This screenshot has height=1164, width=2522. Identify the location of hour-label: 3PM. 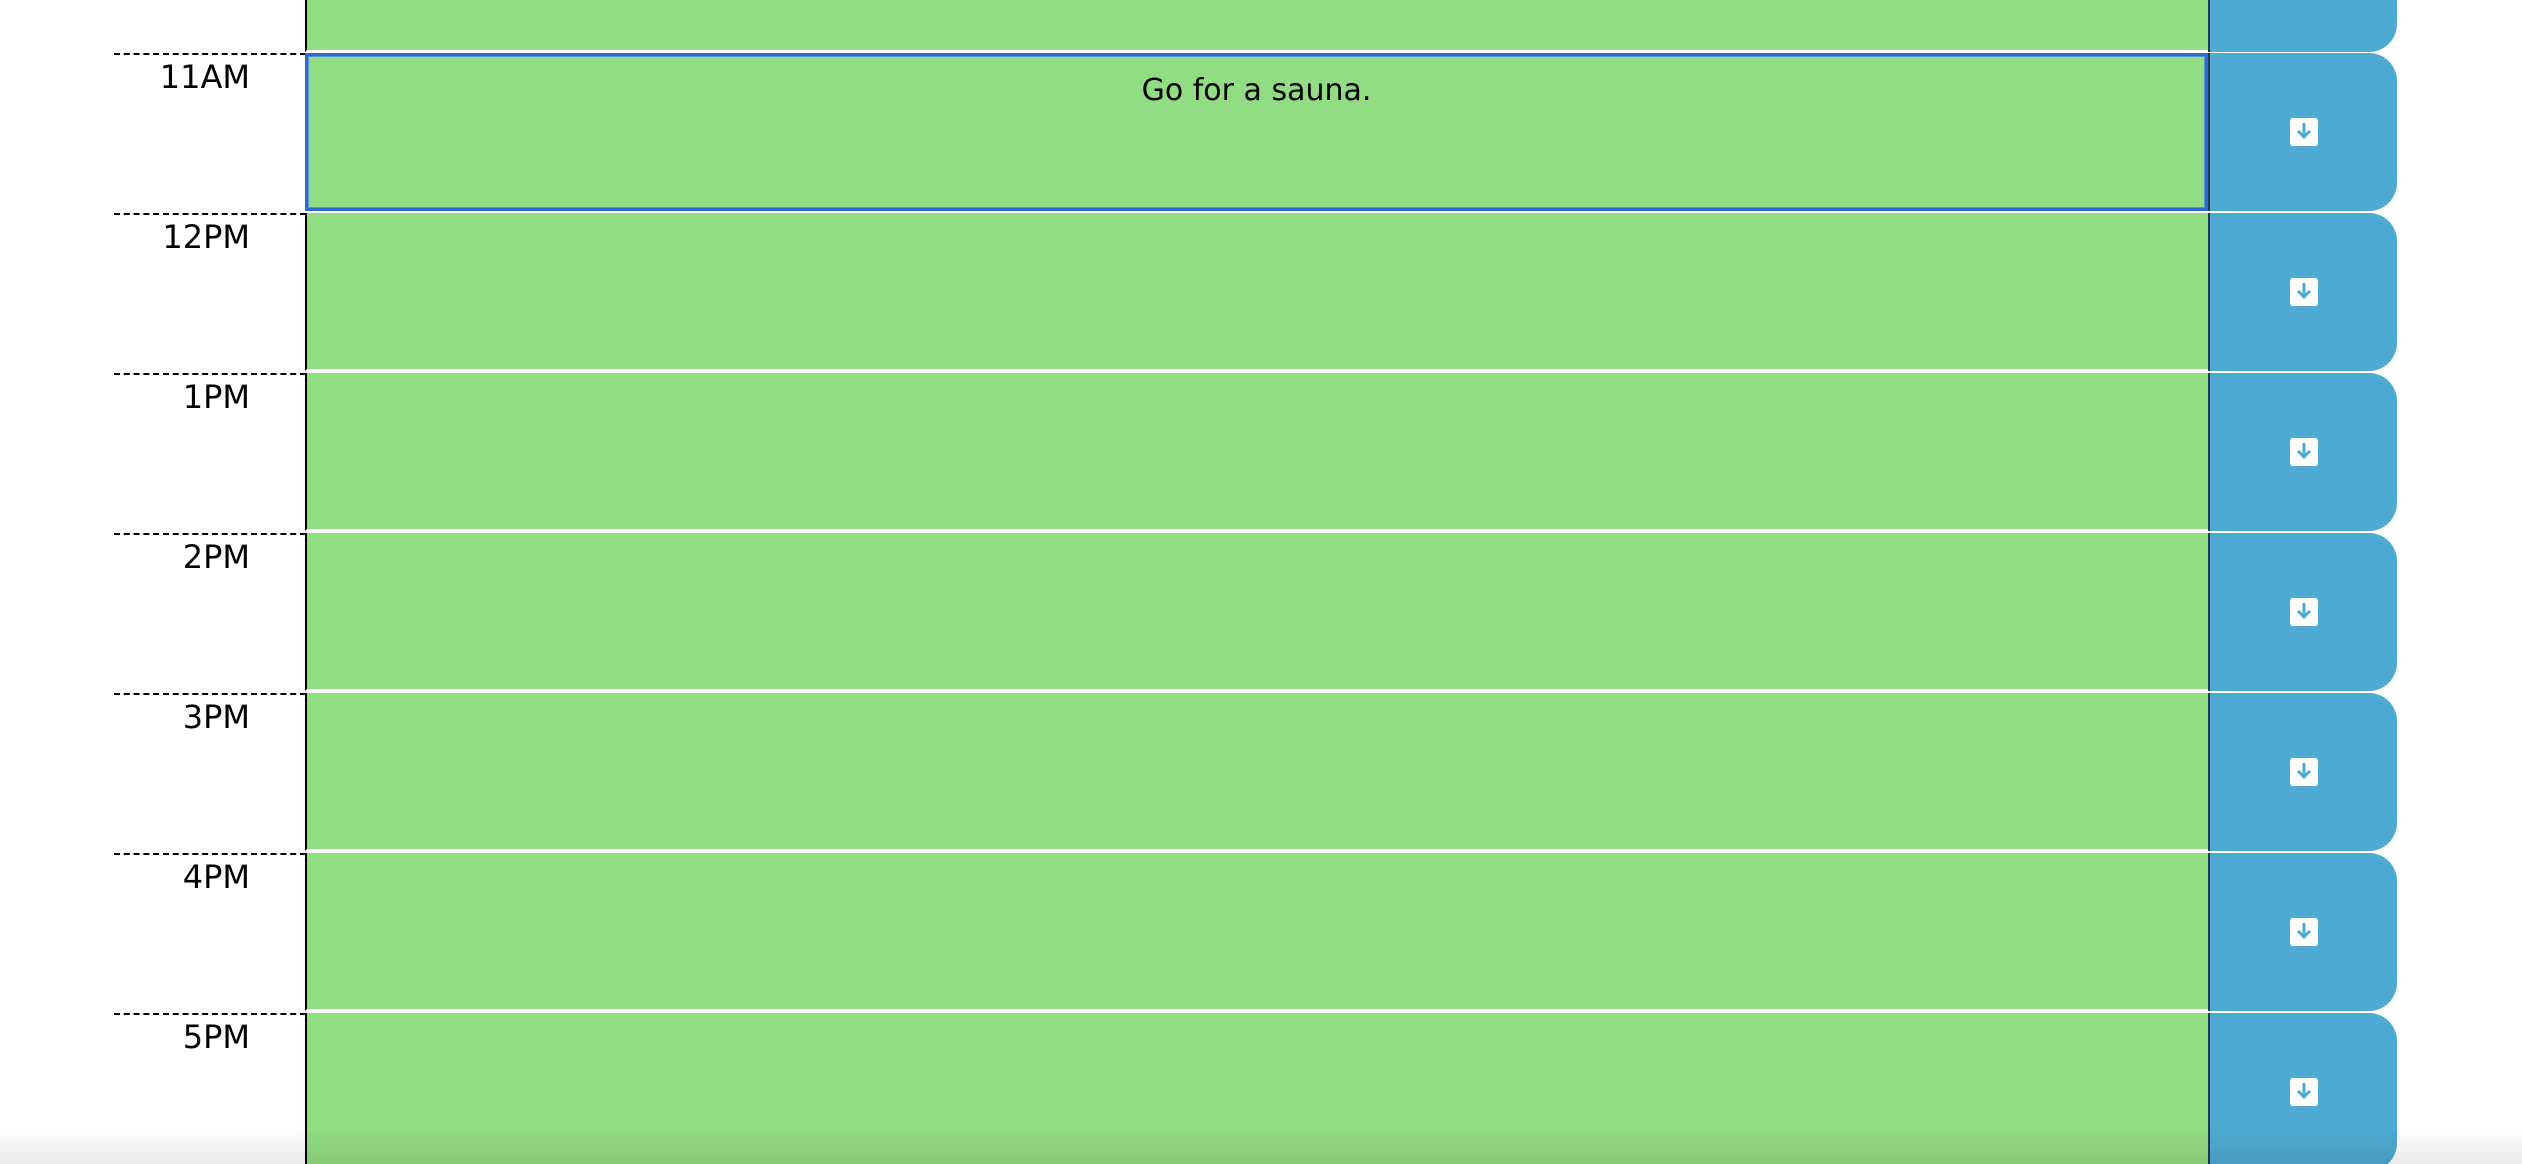
(210, 773).